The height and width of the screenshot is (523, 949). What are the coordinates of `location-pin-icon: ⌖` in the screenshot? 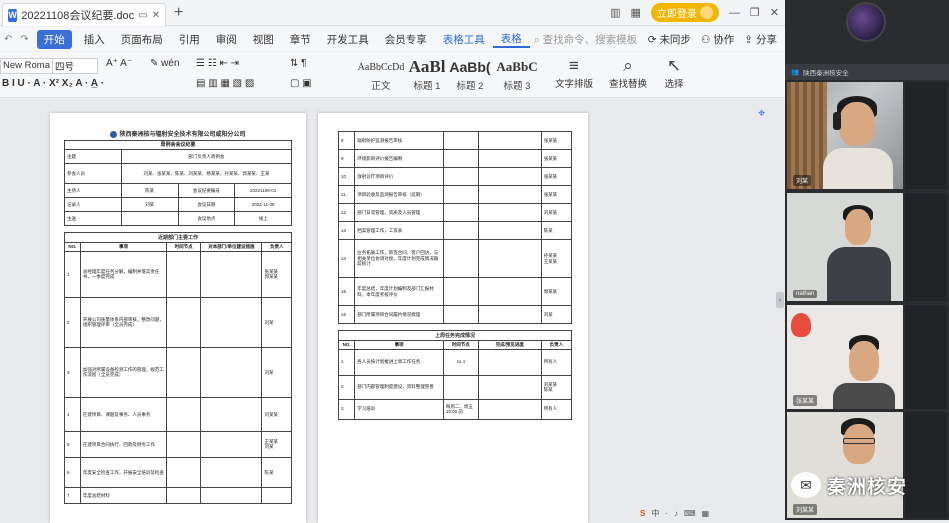 It's located at (761, 113).